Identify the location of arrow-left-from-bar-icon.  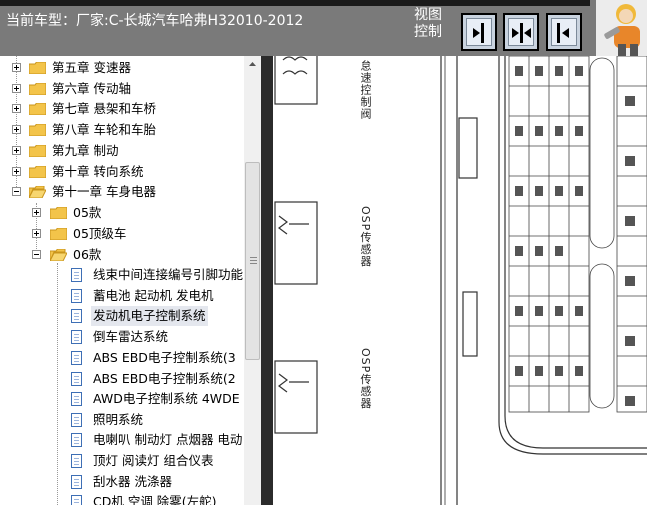
(563, 33).